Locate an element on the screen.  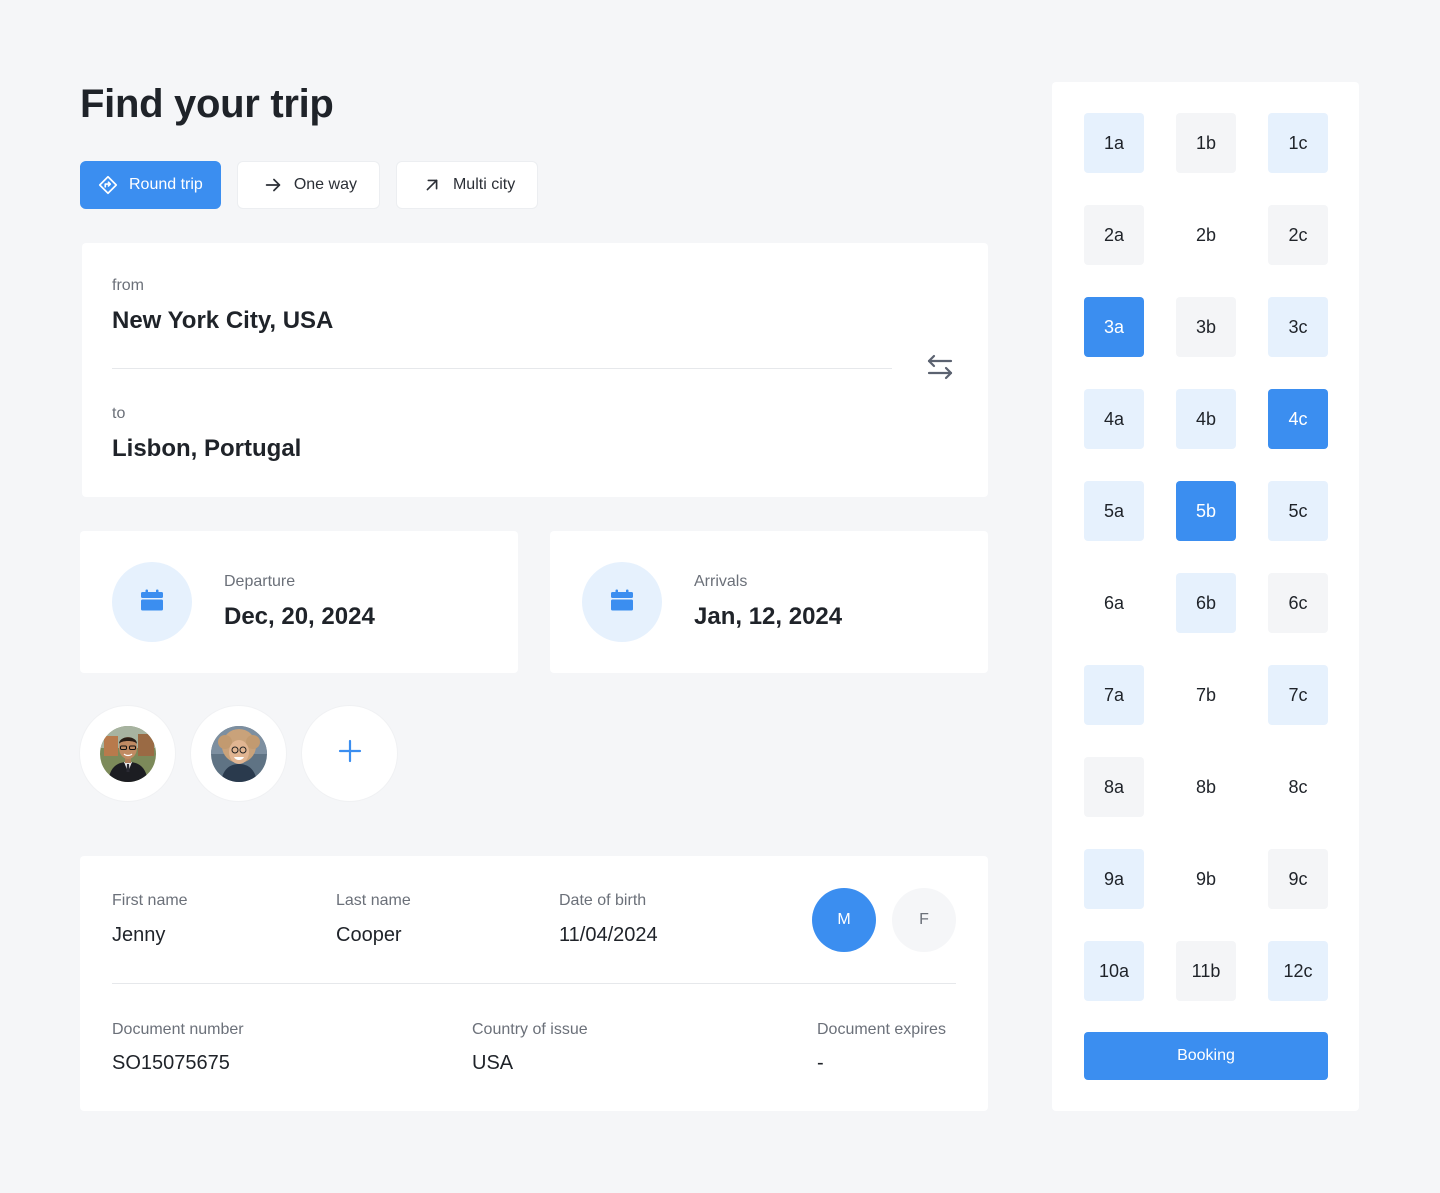
expires-label: Document expires is located at coordinates (881, 1029).